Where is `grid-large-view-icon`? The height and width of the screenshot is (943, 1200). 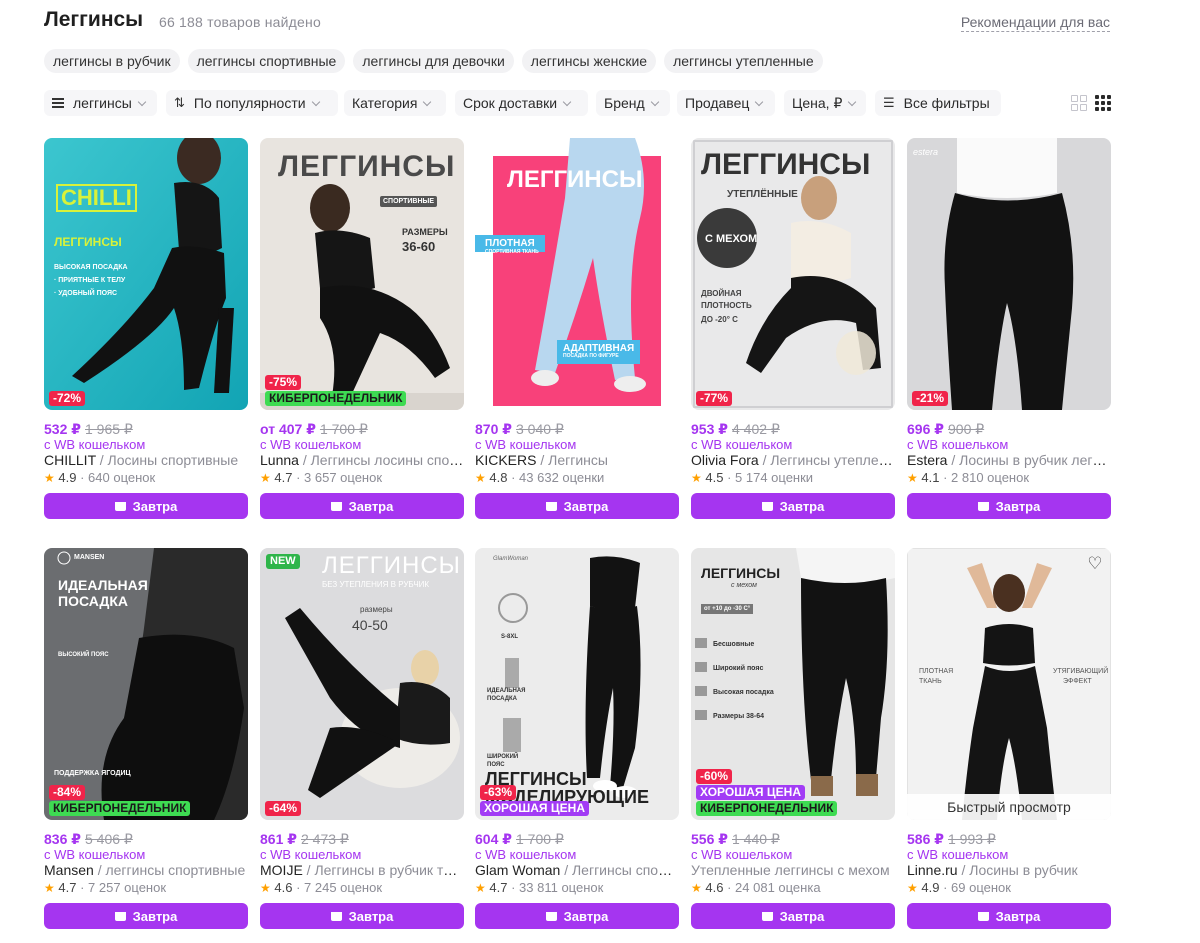 grid-large-view-icon is located at coordinates (1079, 103).